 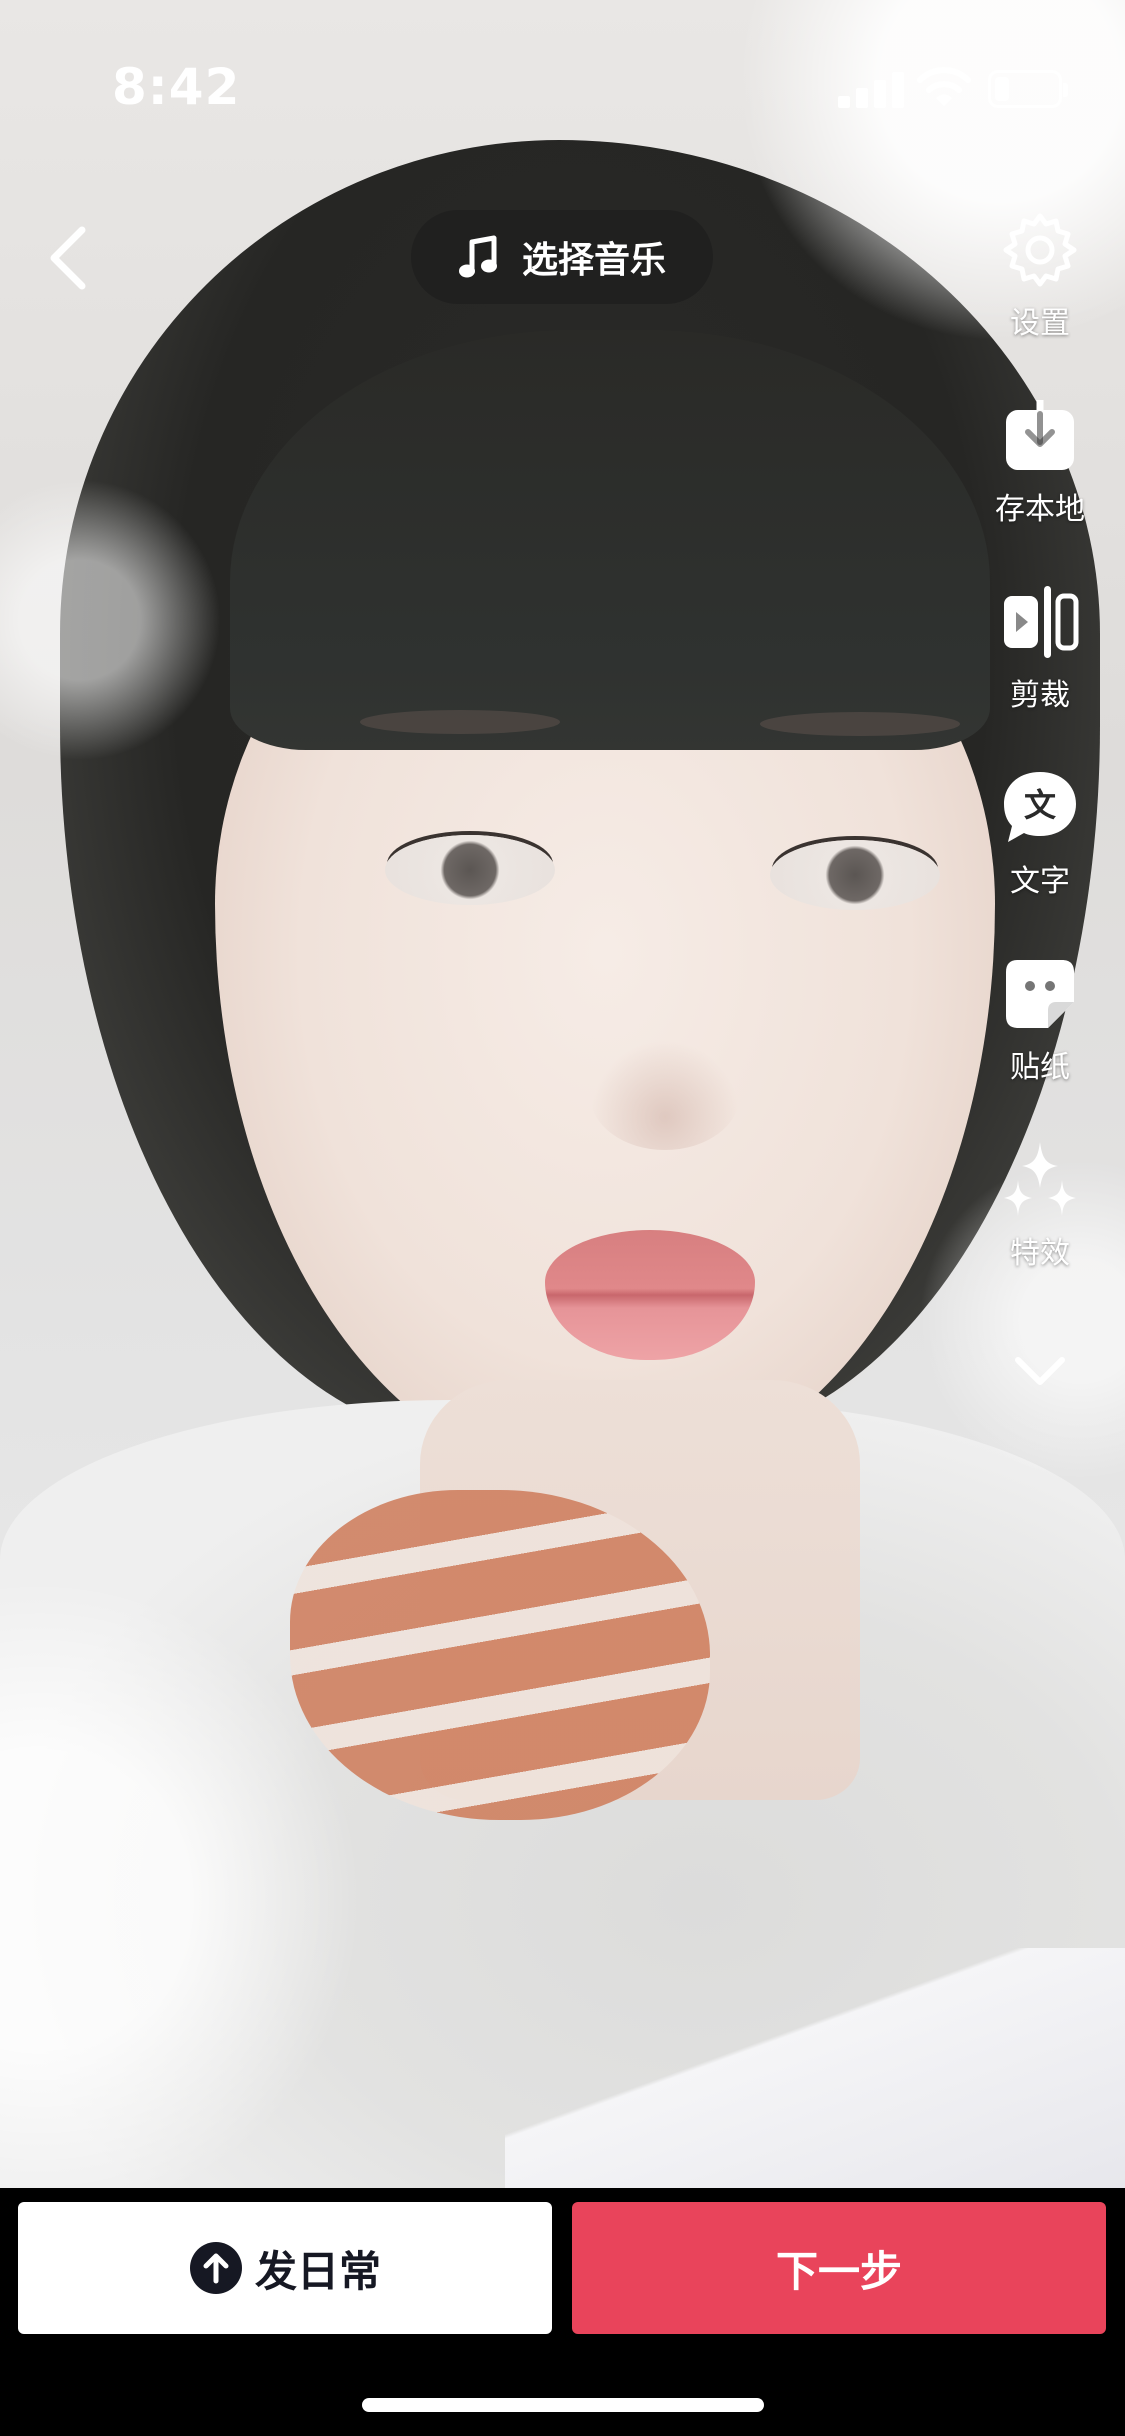 I want to click on tool-settings: 设置, so click(x=1040, y=285).